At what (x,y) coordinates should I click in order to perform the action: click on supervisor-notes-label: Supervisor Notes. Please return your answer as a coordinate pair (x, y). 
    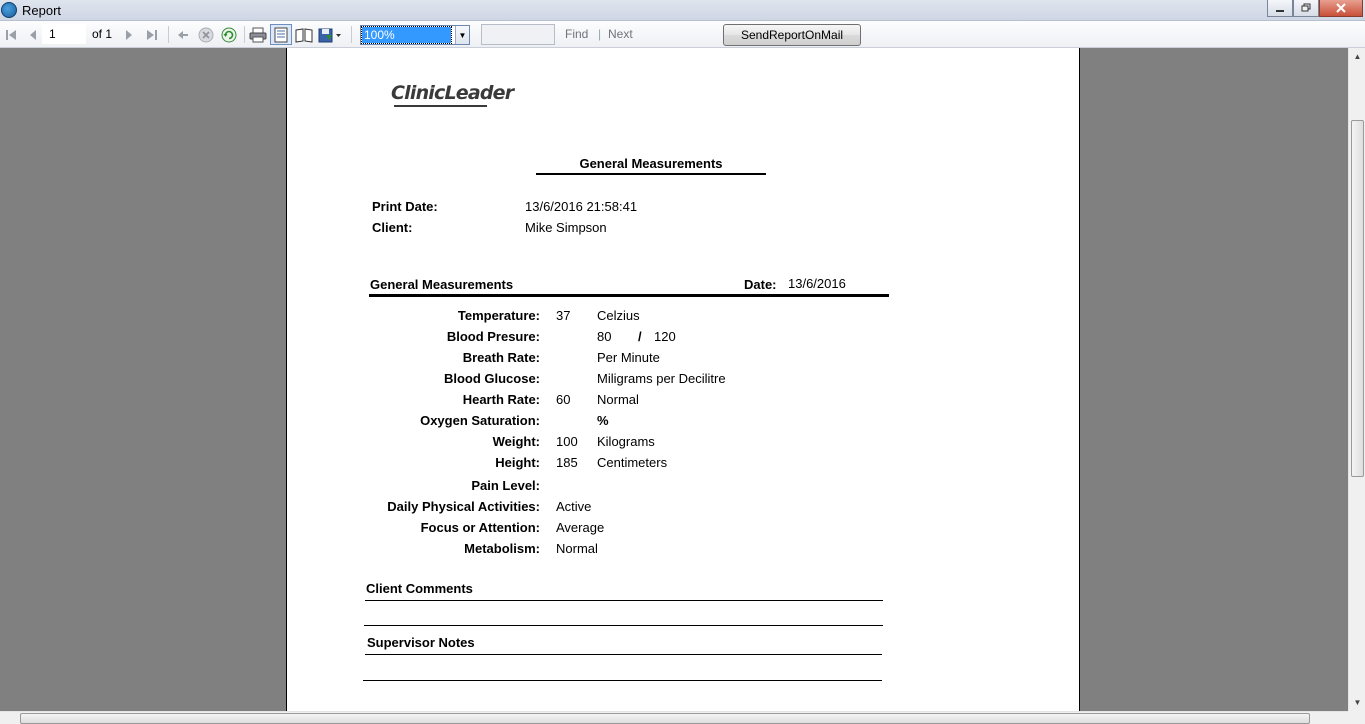
    Looking at the image, I should click on (421, 642).